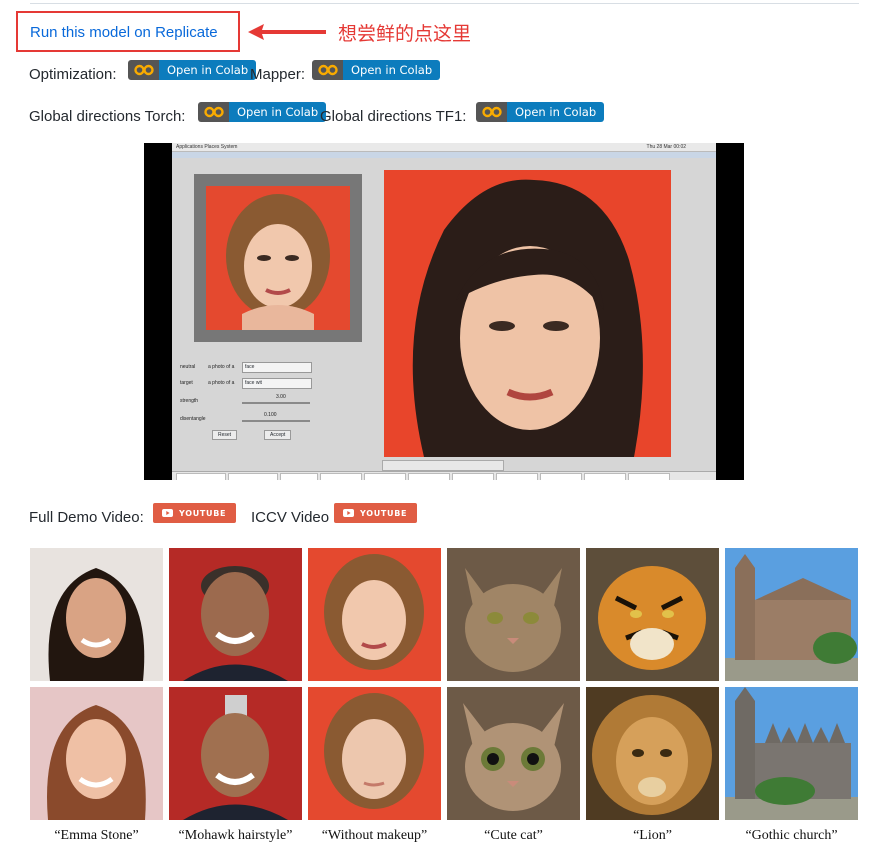 This screenshot has height=861, width=889. What do you see at coordinates (277, 383) in the screenshot?
I see `target-input: face wit` at bounding box center [277, 383].